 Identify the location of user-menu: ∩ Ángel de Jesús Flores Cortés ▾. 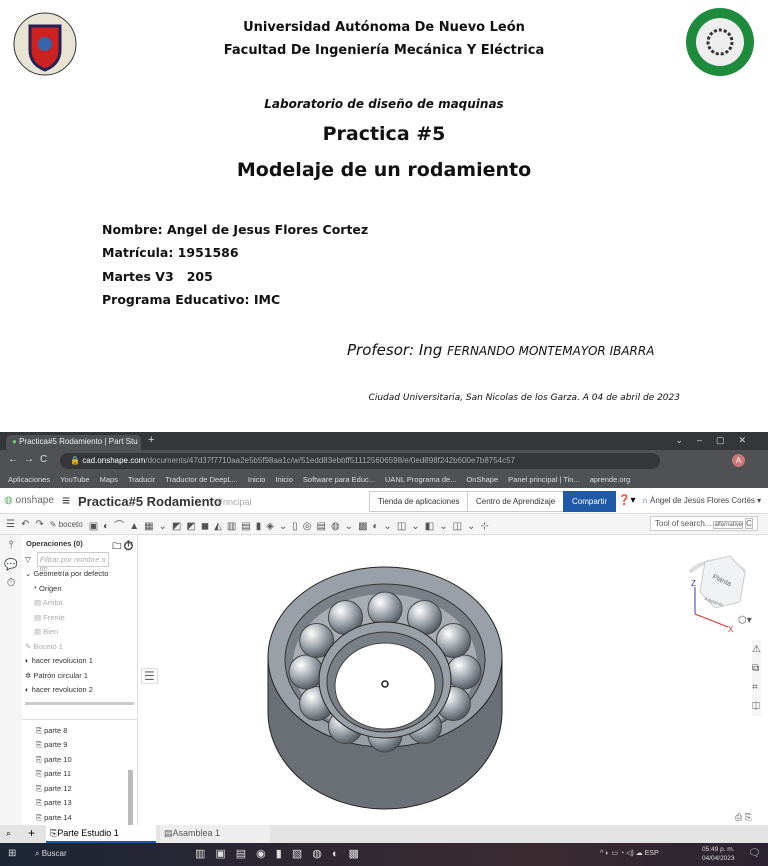
(701, 500).